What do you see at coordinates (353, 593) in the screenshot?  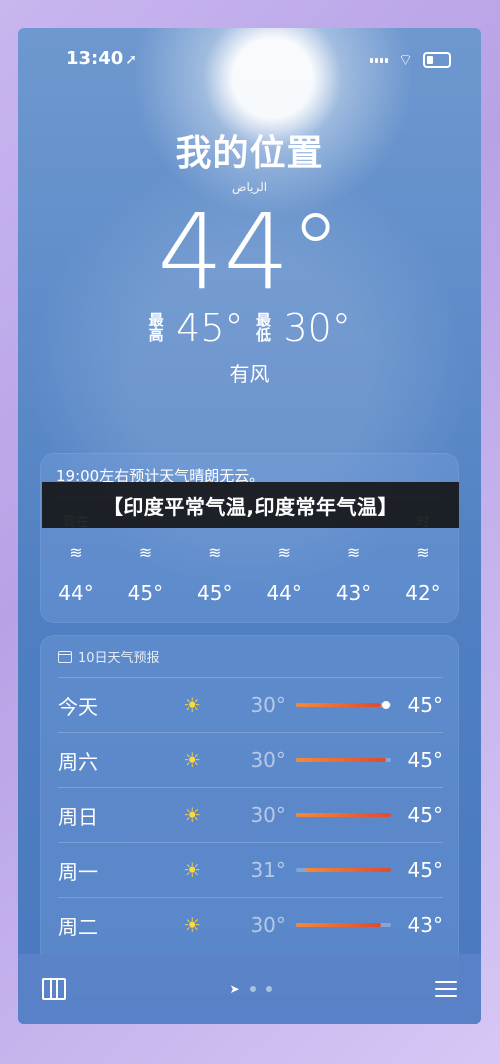 I see `hour-temp: 43°` at bounding box center [353, 593].